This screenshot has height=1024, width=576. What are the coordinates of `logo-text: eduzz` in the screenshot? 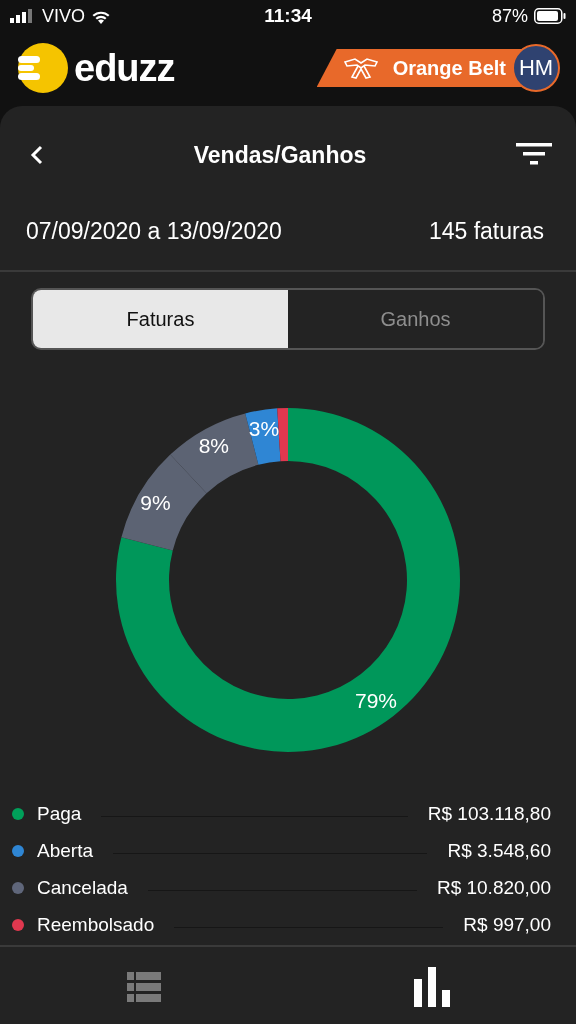 It's located at (124, 68).